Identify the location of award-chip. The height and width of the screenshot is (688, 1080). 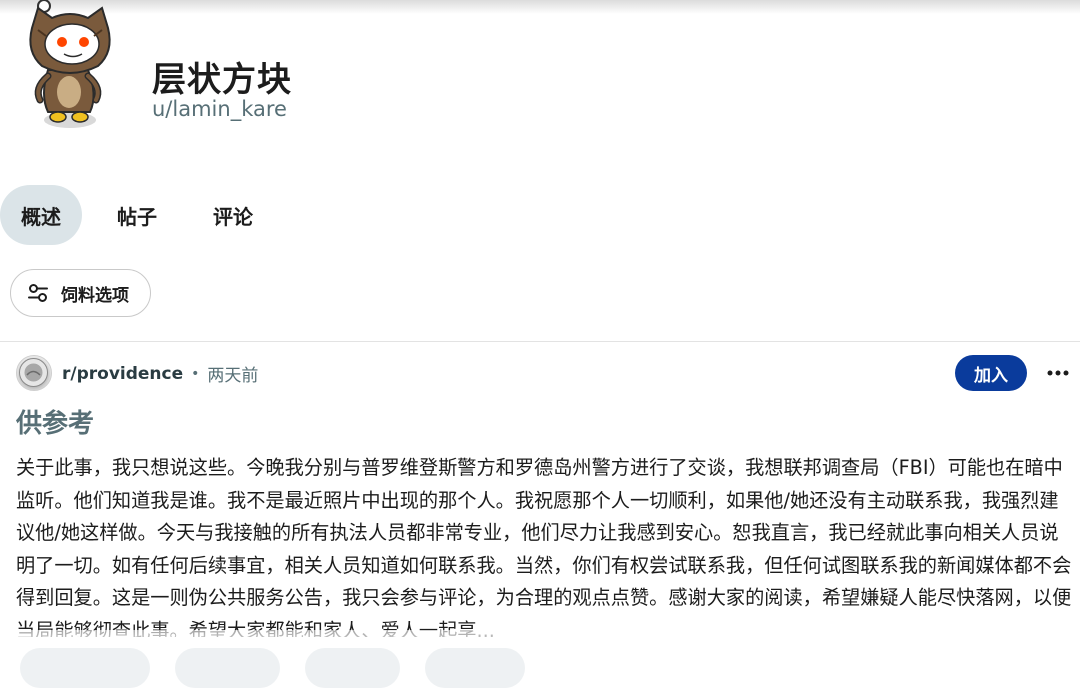
(352, 668).